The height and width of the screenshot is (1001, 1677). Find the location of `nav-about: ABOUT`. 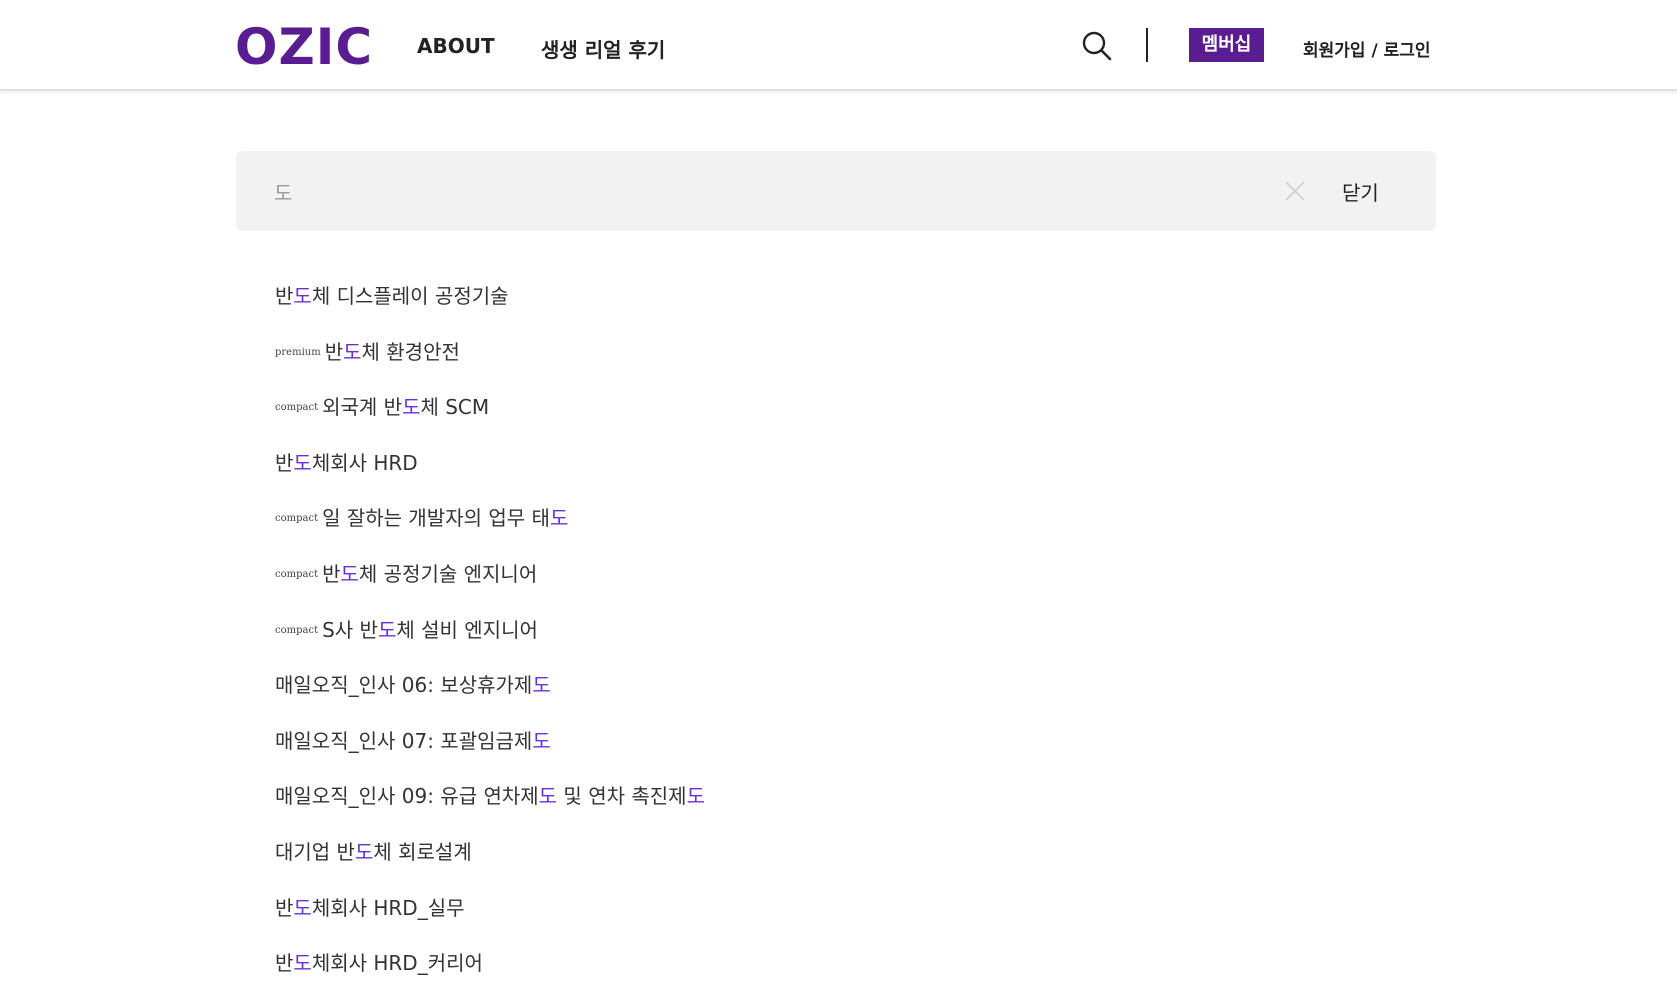

nav-about: ABOUT is located at coordinates (456, 46).